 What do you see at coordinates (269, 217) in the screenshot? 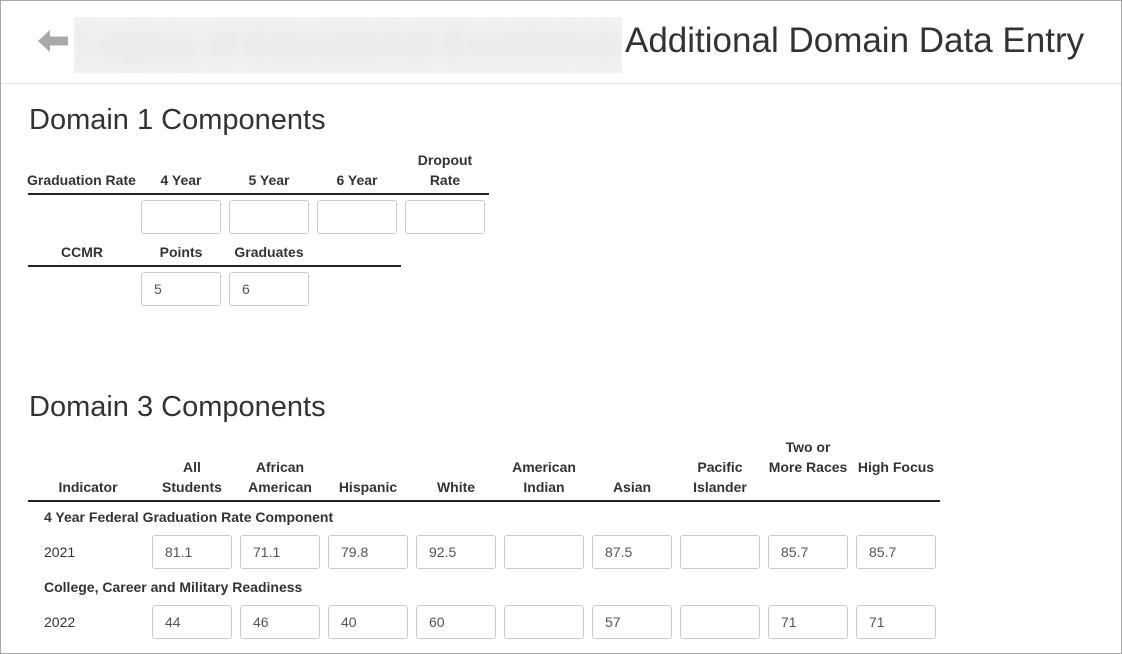
I see `grad-5-year-input` at bounding box center [269, 217].